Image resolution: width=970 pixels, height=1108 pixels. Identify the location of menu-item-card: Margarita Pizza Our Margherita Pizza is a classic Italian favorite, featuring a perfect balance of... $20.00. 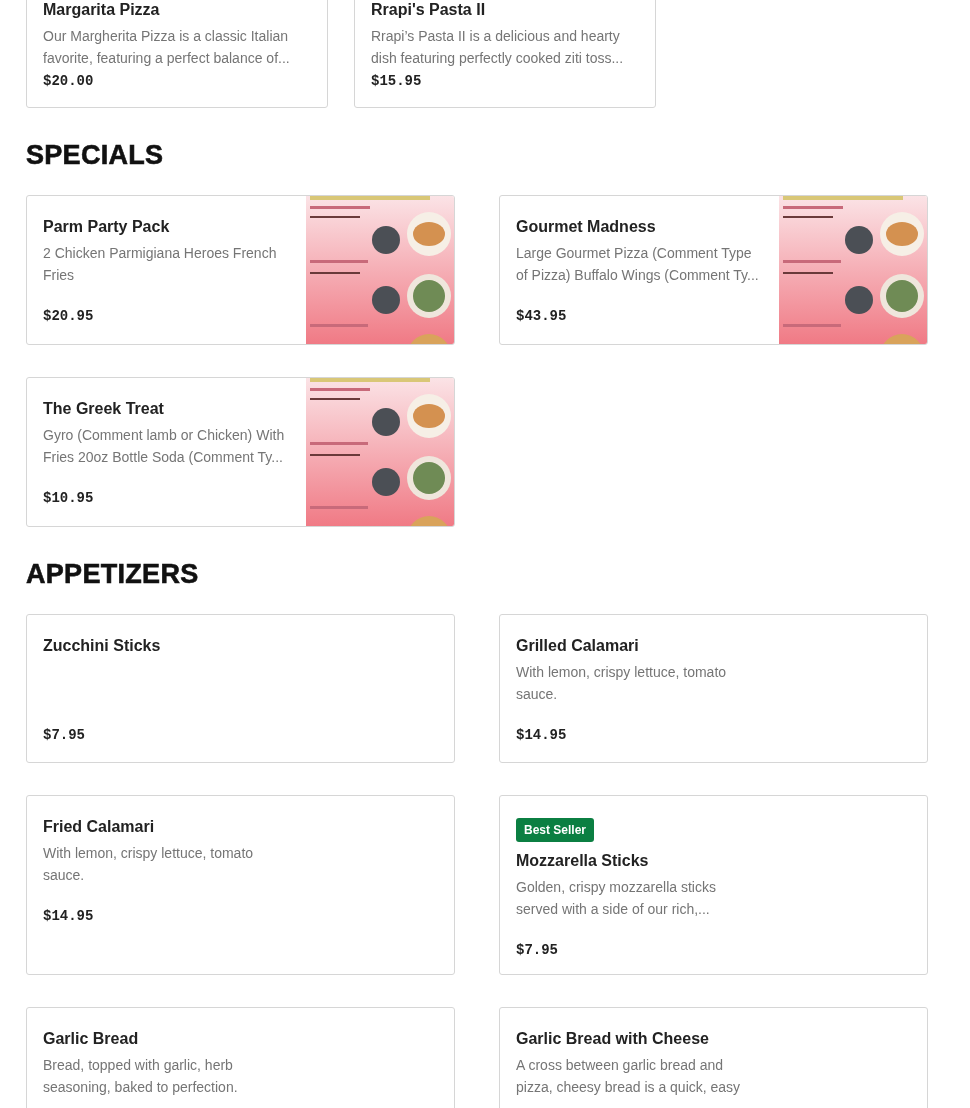
(177, 54).